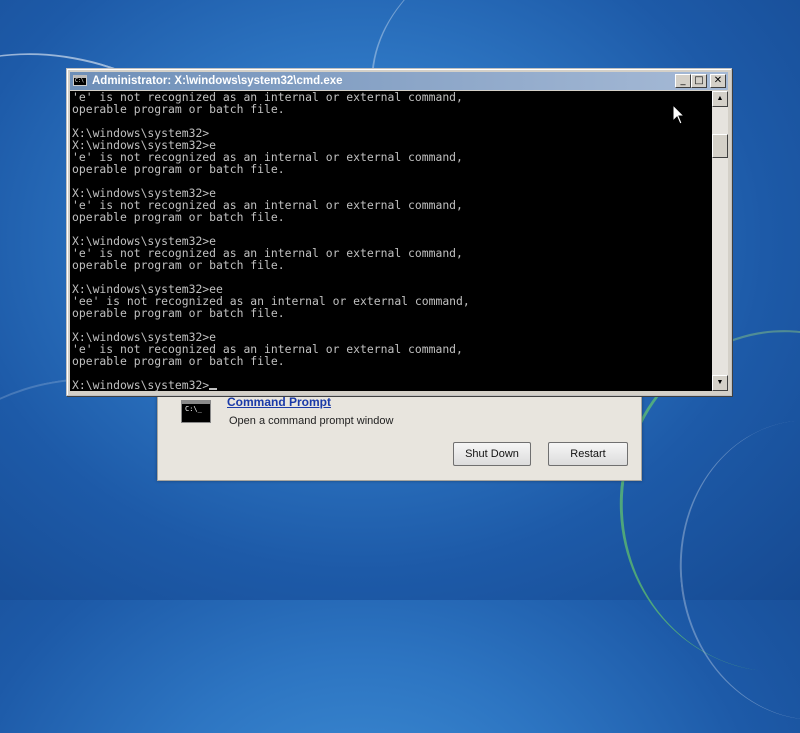  I want to click on scrollbar-thumb, so click(720, 146).